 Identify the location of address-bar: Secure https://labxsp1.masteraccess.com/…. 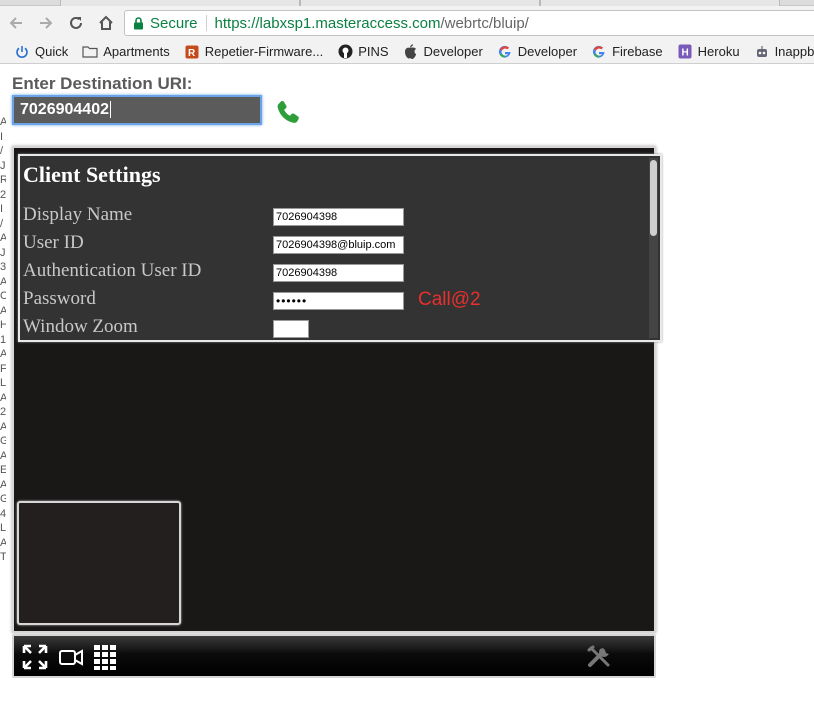
(469, 23).